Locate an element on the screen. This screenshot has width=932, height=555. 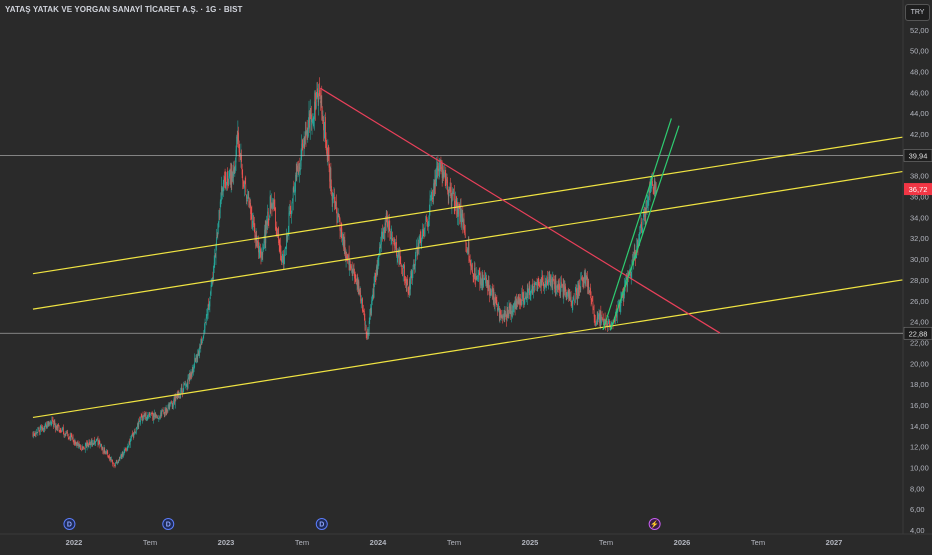
time-tick-label: 2026 is located at coordinates (682, 542).